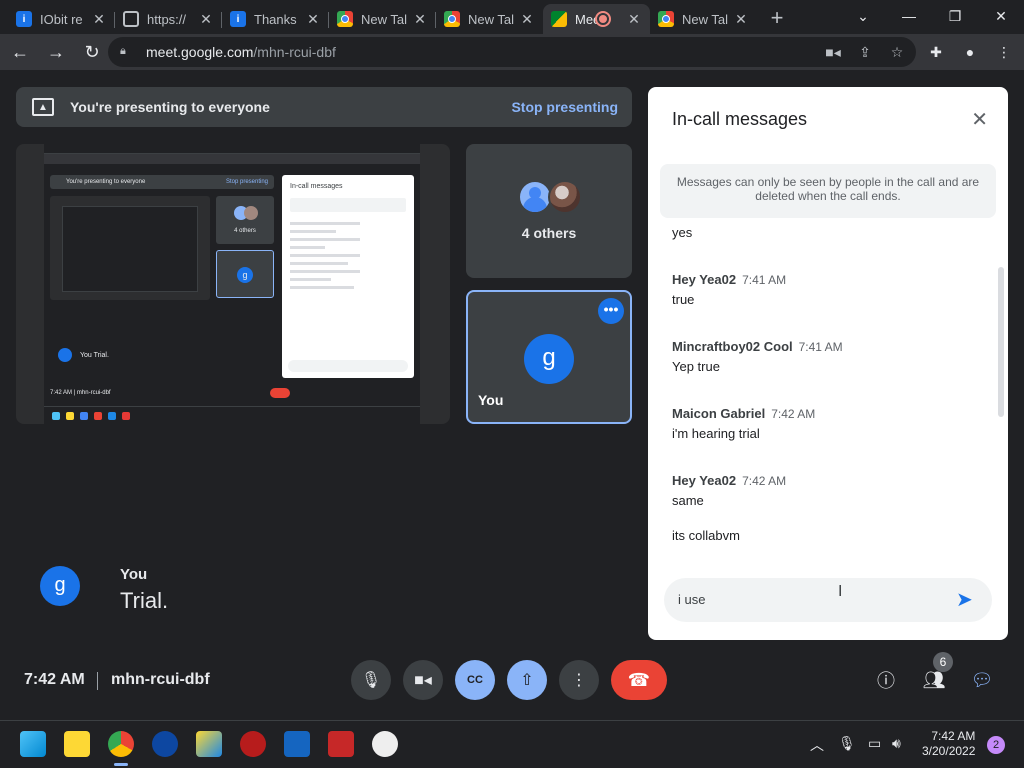 The width and height of the screenshot is (1024, 768). I want to click on list-item: its collabvm, so click(706, 535).